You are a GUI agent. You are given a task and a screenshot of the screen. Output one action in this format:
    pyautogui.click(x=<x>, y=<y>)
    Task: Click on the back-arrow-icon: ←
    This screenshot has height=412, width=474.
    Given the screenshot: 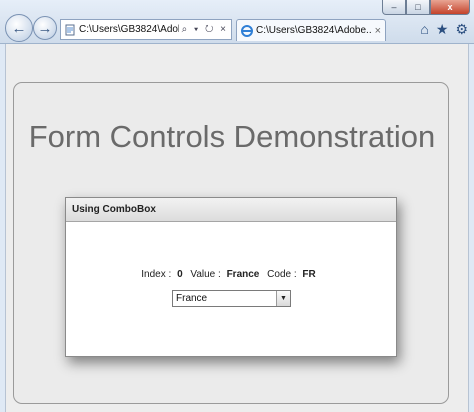 What is the action you would take?
    pyautogui.click(x=19, y=28)
    